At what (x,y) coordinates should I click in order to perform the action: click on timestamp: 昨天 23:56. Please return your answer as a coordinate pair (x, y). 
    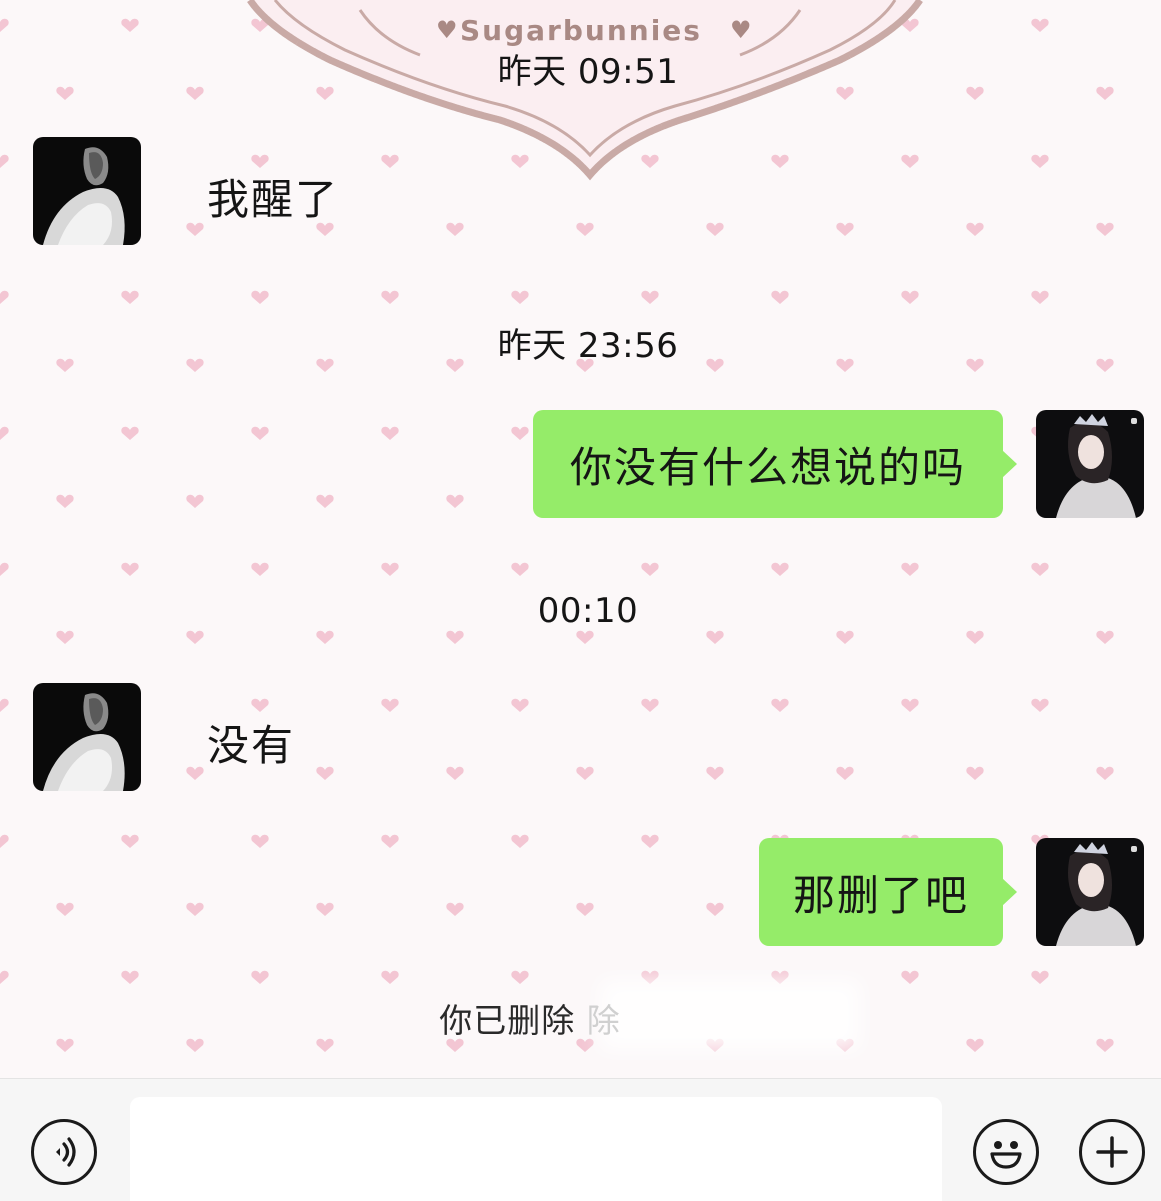
    Looking at the image, I should click on (588, 346).